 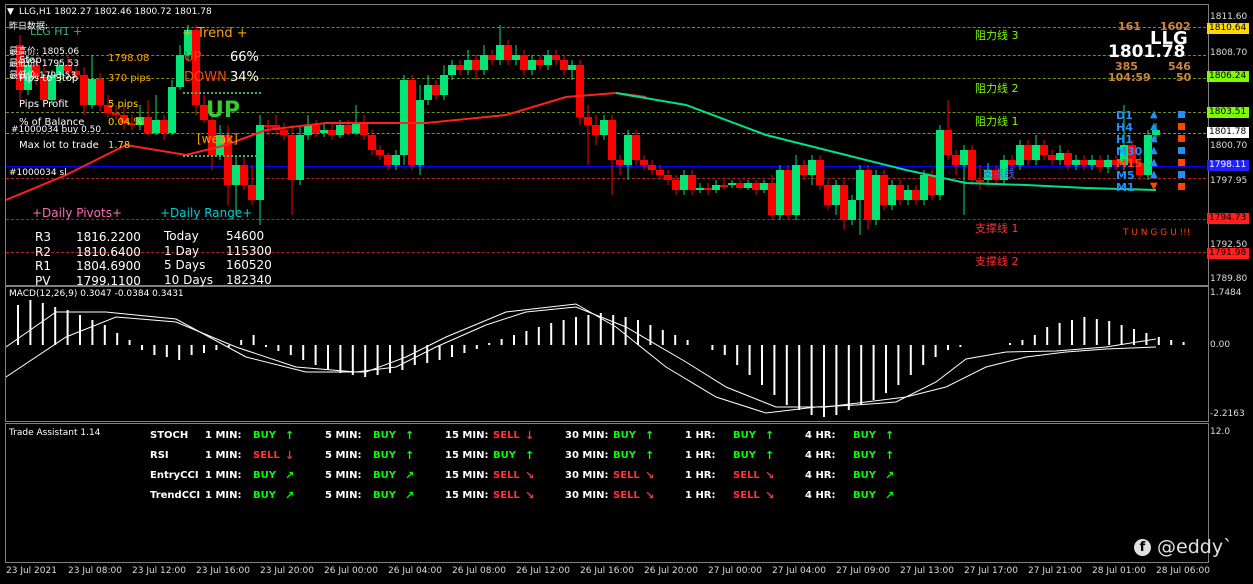 What do you see at coordinates (223, 110) in the screenshot?
I see `trend-big-label: UP` at bounding box center [223, 110].